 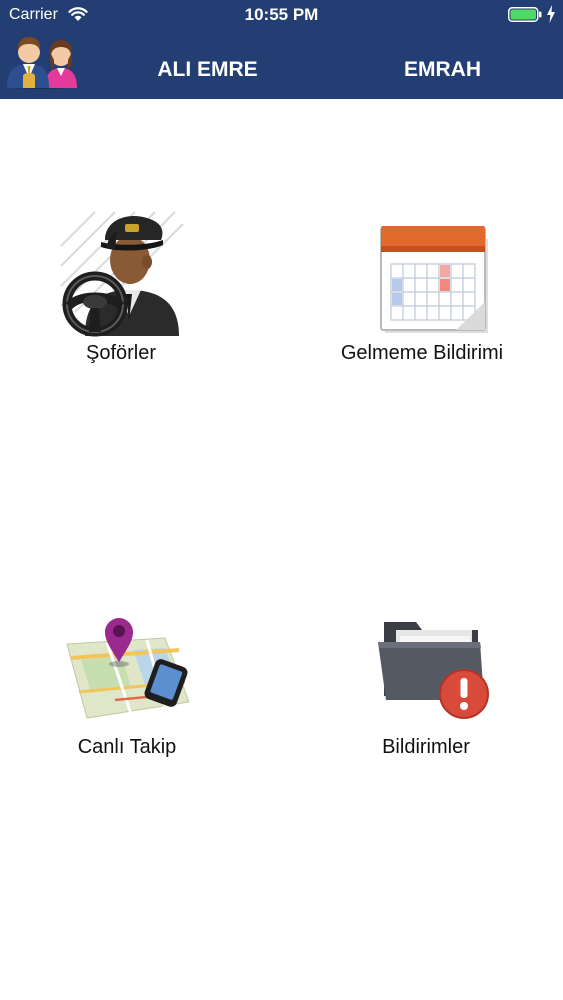 I want to click on battery-icon, so click(x=525, y=14).